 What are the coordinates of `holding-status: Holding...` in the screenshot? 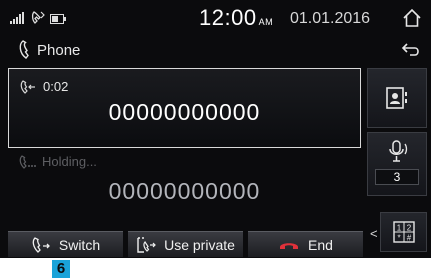 It's located at (69, 161).